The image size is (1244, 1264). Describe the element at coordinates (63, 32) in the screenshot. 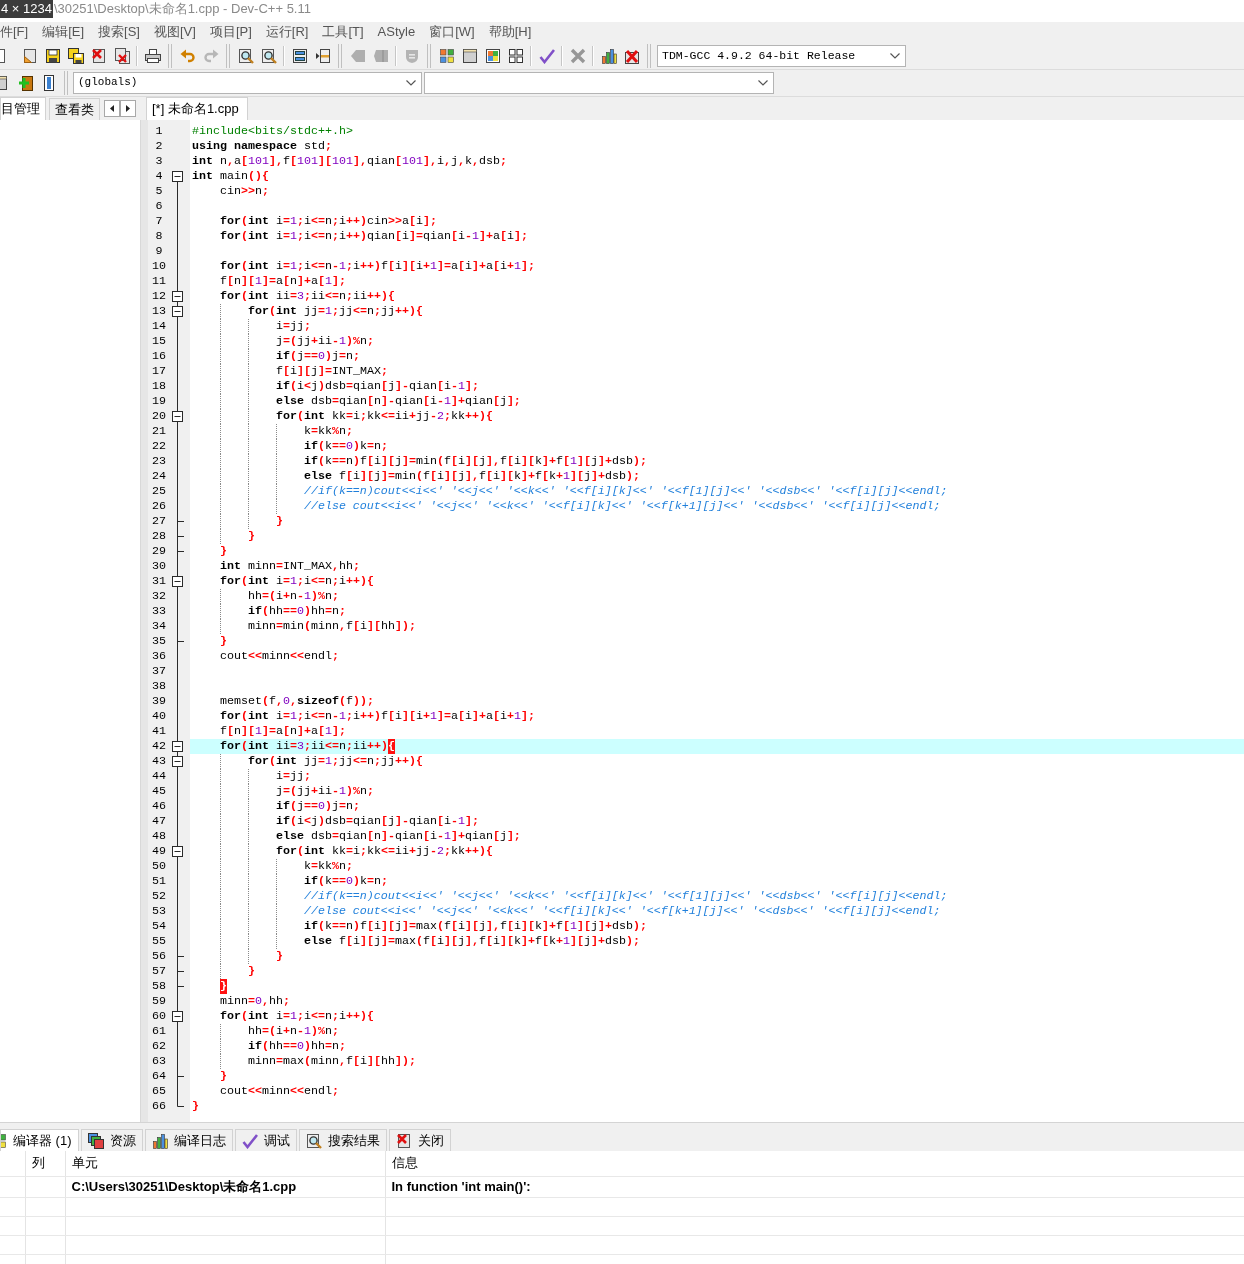

I see `menu-item: 编辑[E]` at that location.